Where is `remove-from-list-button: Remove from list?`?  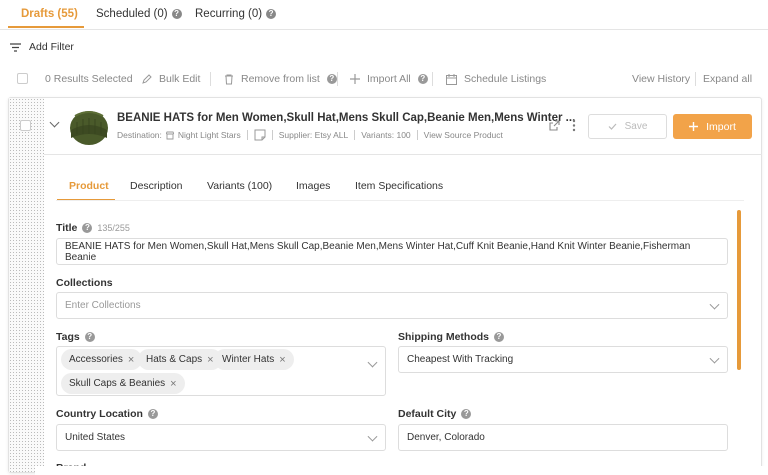 remove-from-list-button: Remove from list? is located at coordinates (280, 79).